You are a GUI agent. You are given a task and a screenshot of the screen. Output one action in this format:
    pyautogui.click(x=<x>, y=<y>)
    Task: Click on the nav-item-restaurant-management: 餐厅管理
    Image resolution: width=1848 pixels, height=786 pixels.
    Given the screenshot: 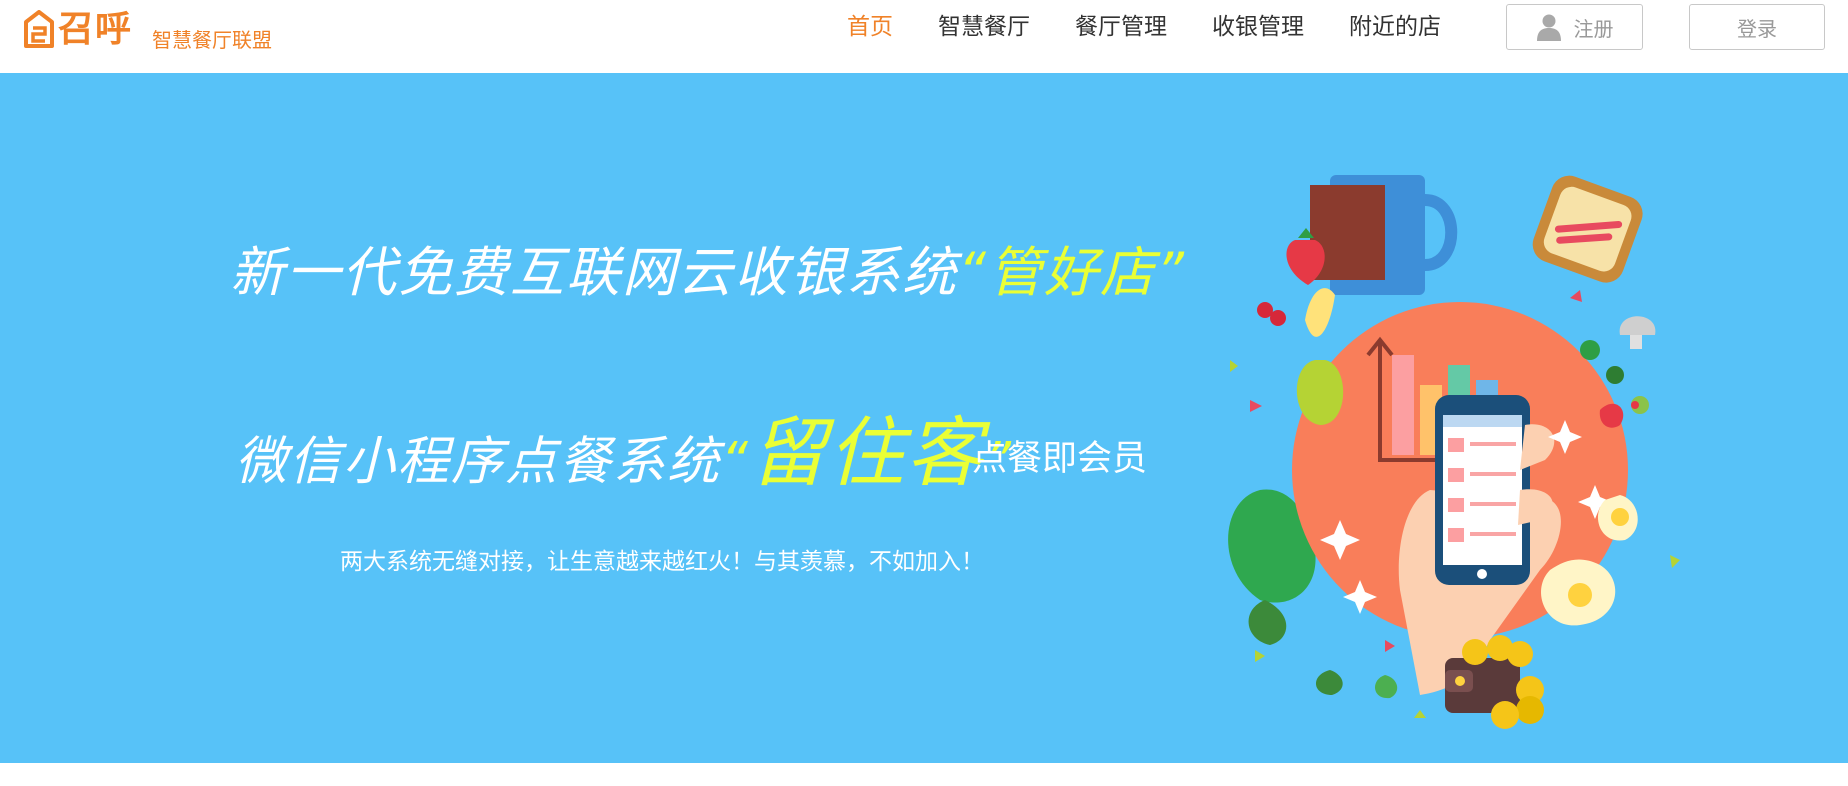 What is the action you would take?
    pyautogui.click(x=1121, y=27)
    